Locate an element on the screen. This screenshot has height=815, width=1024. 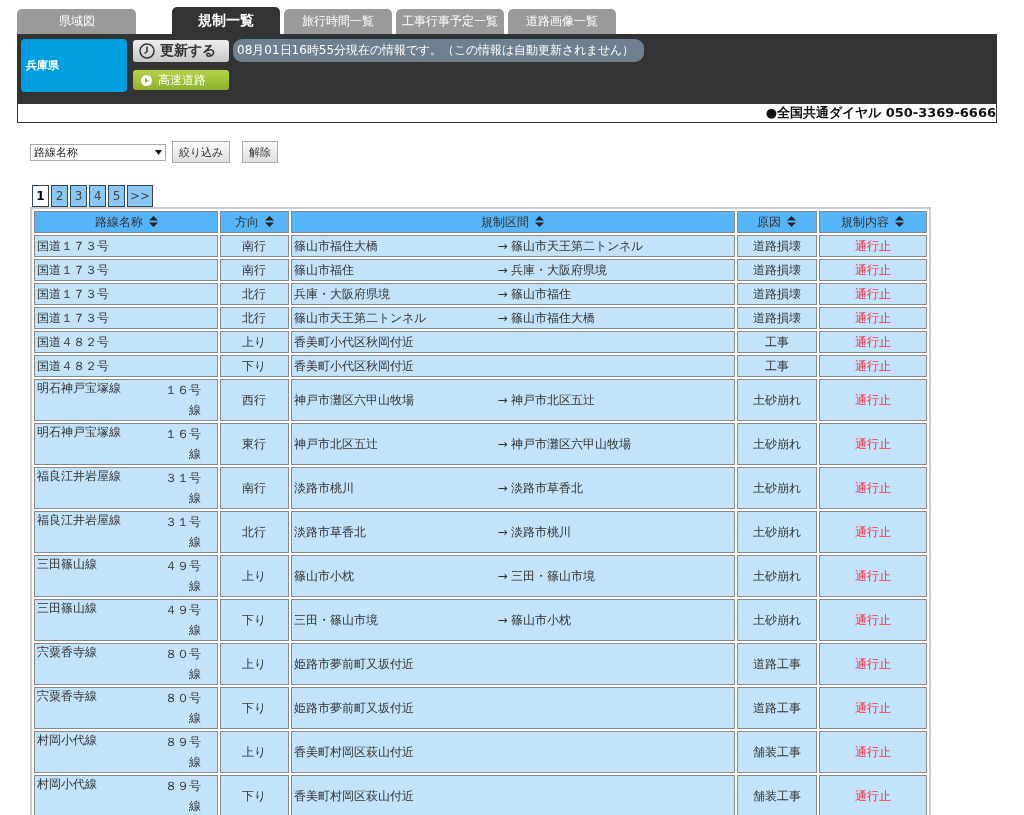
page-link: 1 is located at coordinates (40, 196).